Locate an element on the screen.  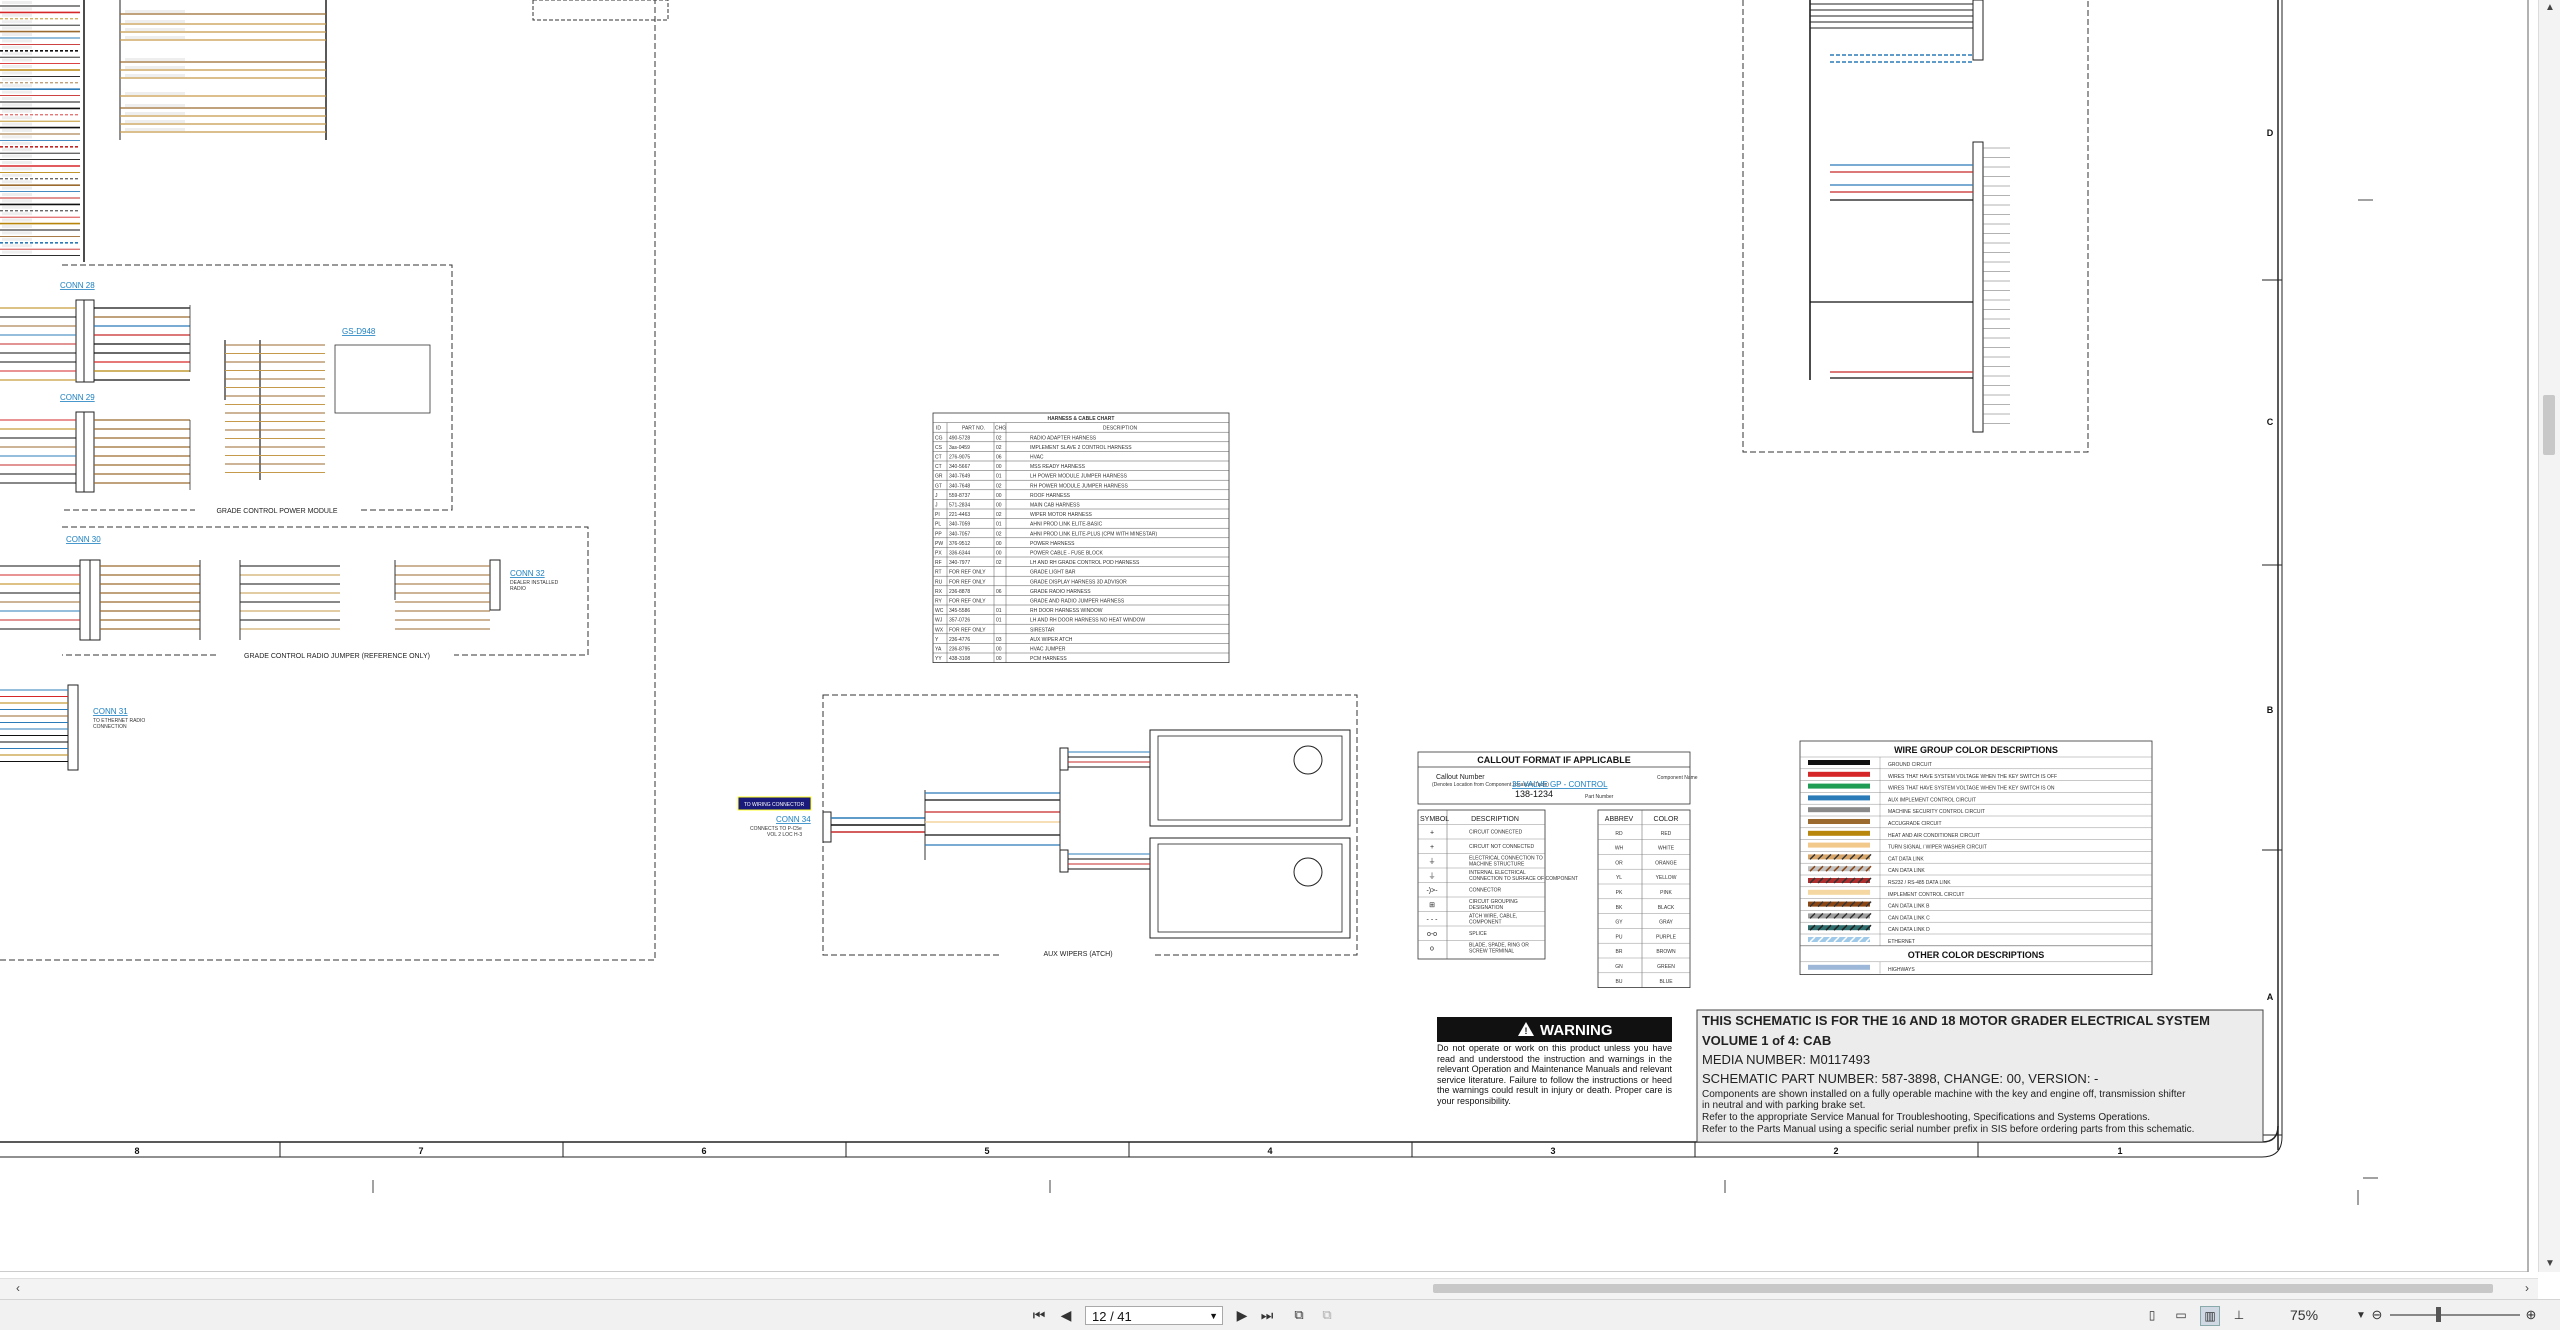
chart-header: CHG is located at coordinates (1000, 429).